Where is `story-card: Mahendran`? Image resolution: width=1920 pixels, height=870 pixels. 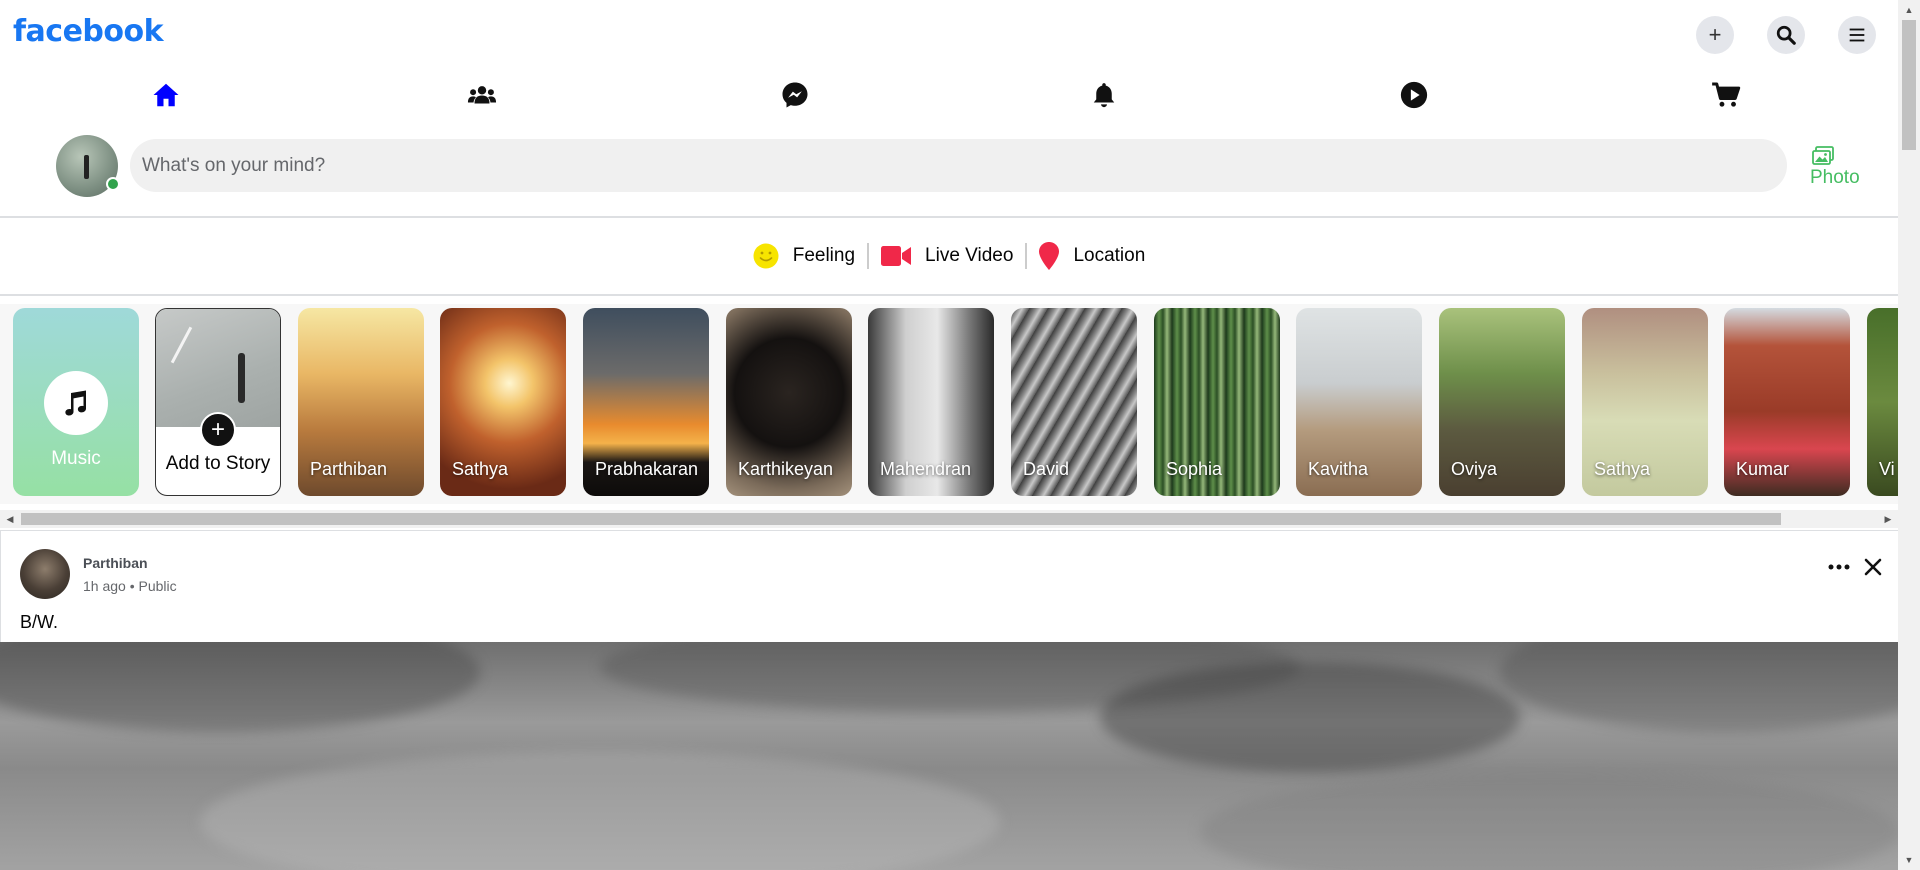
story-card: Mahendran is located at coordinates (931, 402).